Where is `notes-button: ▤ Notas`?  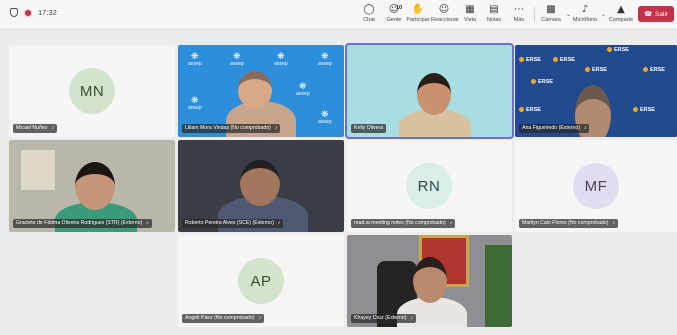
notes-button: ▤ Notas is located at coordinates (494, 15).